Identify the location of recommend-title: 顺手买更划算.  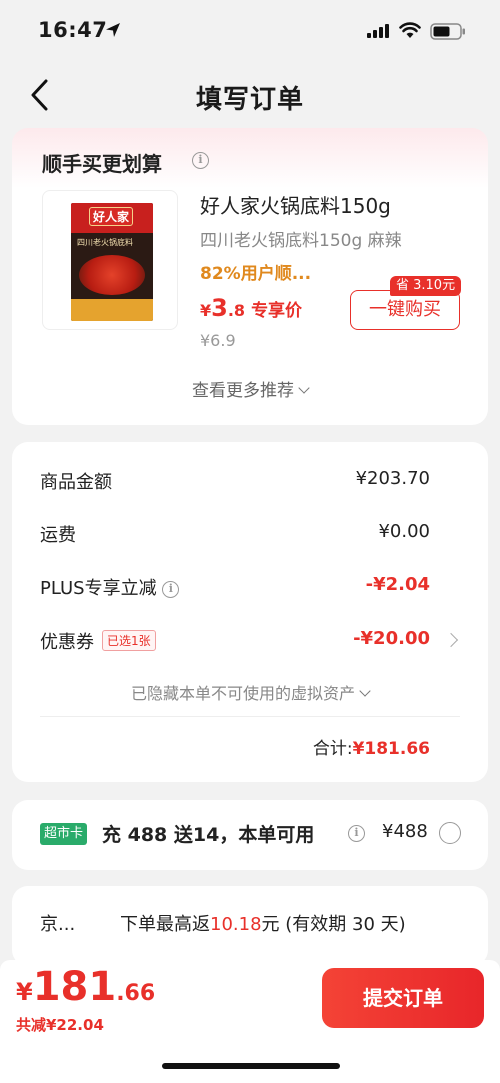
(102, 164).